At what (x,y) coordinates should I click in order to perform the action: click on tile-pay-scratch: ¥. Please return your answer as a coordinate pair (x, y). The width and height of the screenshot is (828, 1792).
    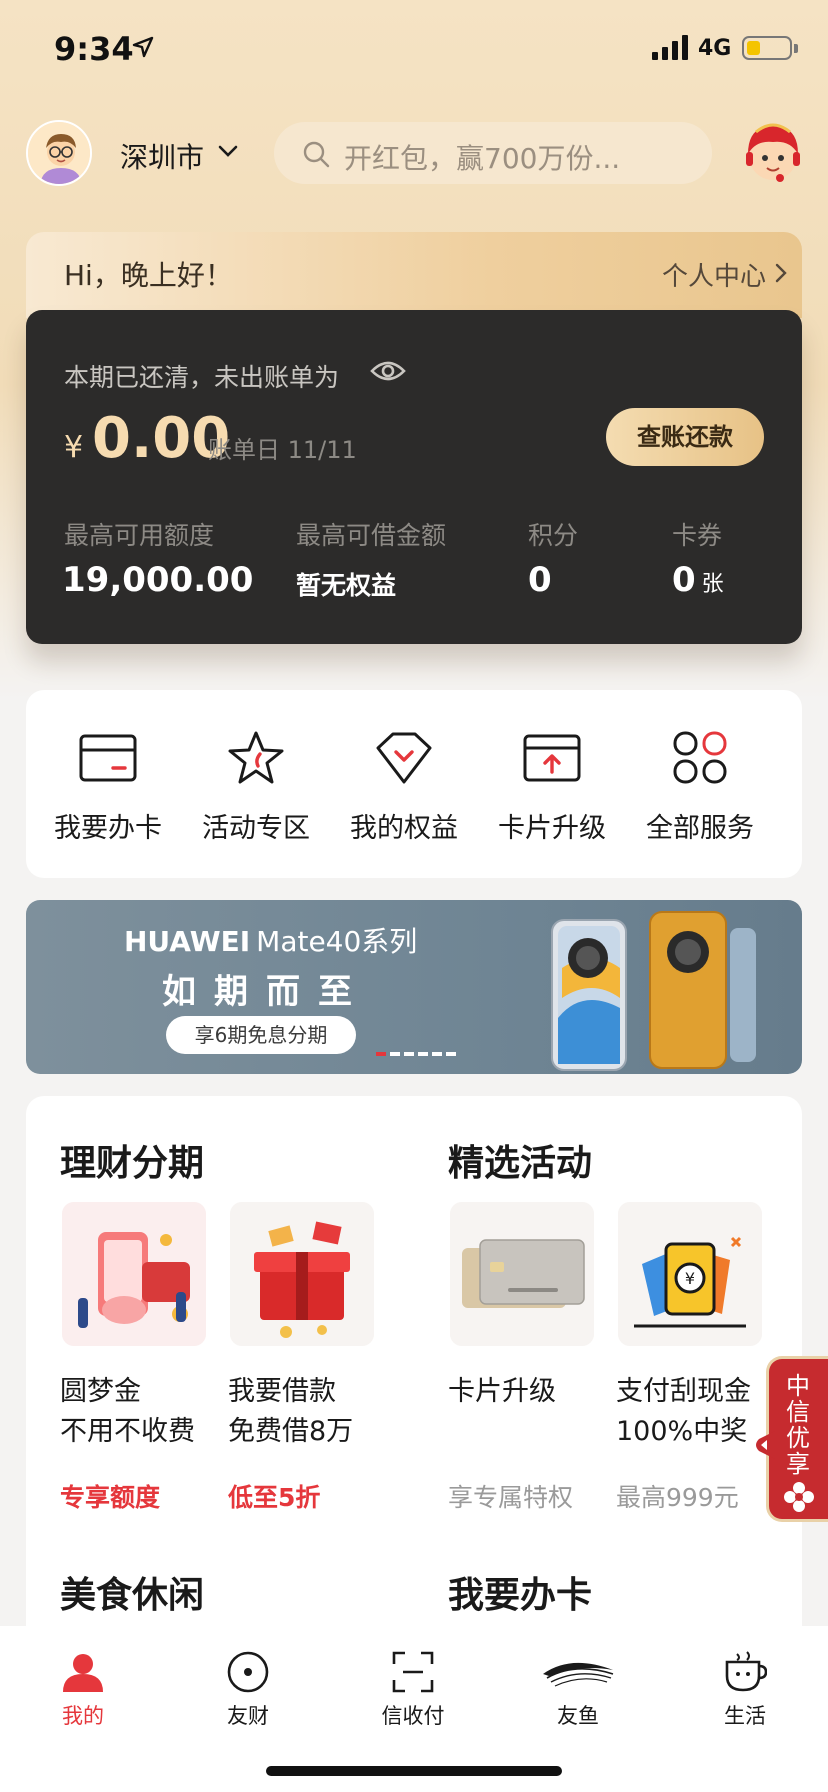
    Looking at the image, I should click on (690, 1274).